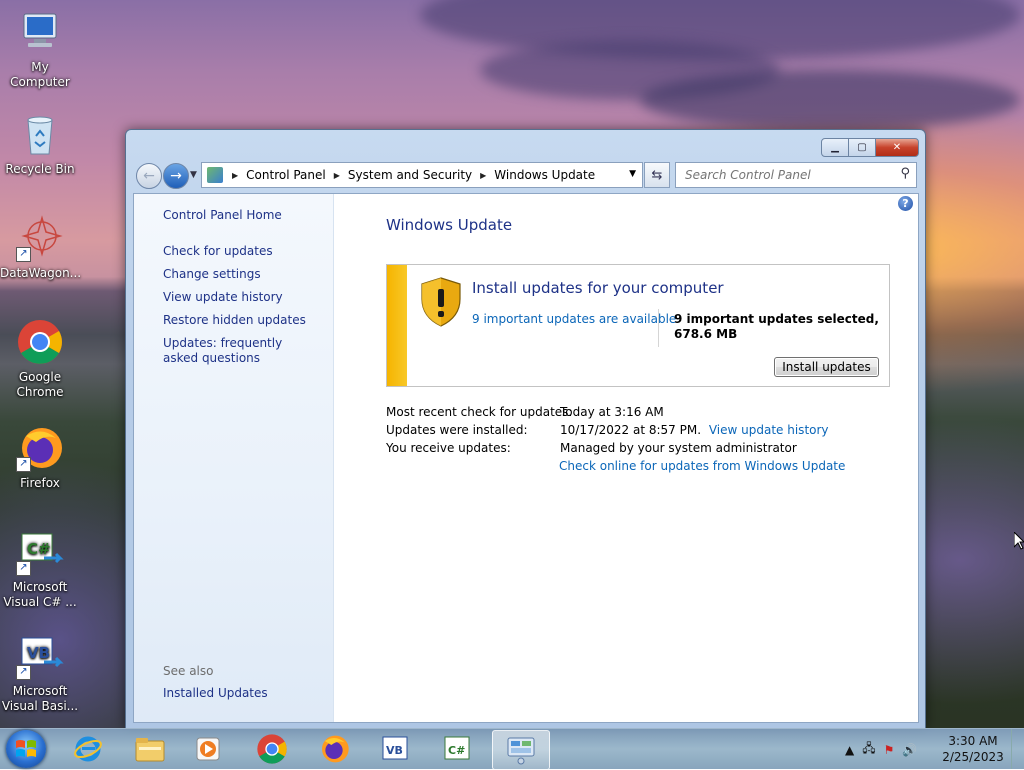  What do you see at coordinates (441, 302) in the screenshot?
I see `warning-shield-icon` at bounding box center [441, 302].